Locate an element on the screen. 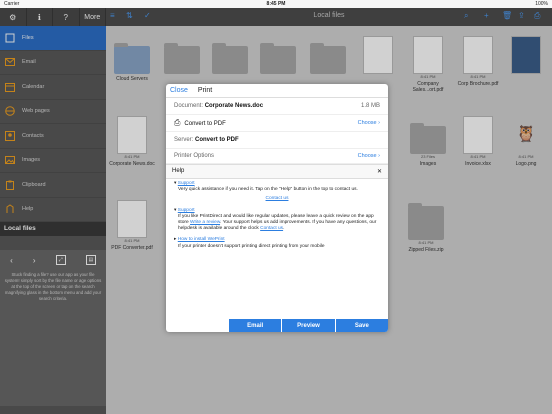 The width and height of the screenshot is (552, 414). printer-options-label: Printer Options is located at coordinates (194, 156).